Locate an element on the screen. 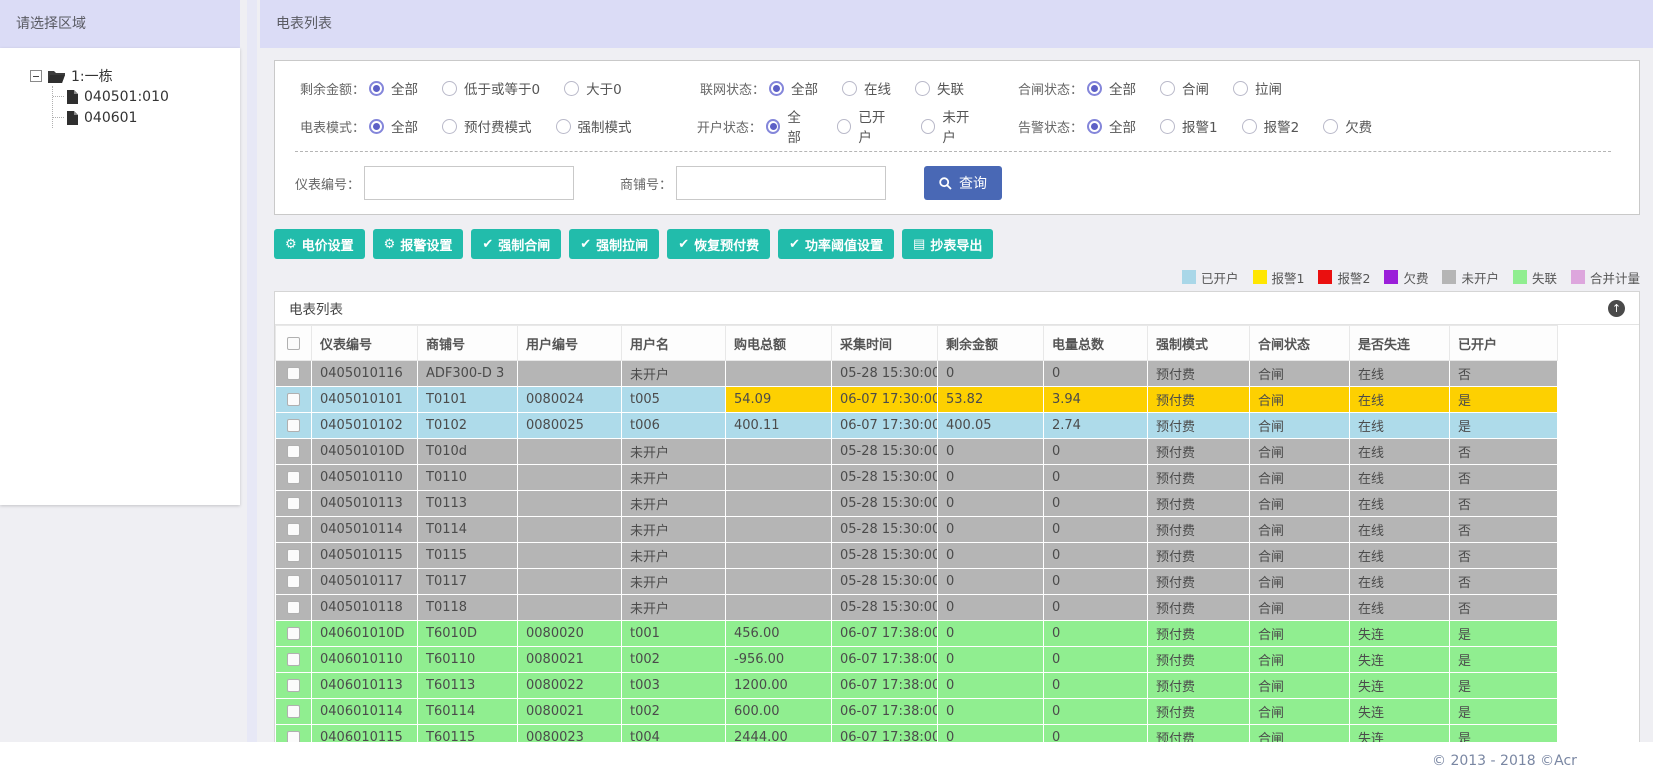  alarm-status-filter-option: 欠费 is located at coordinates (1347, 126).